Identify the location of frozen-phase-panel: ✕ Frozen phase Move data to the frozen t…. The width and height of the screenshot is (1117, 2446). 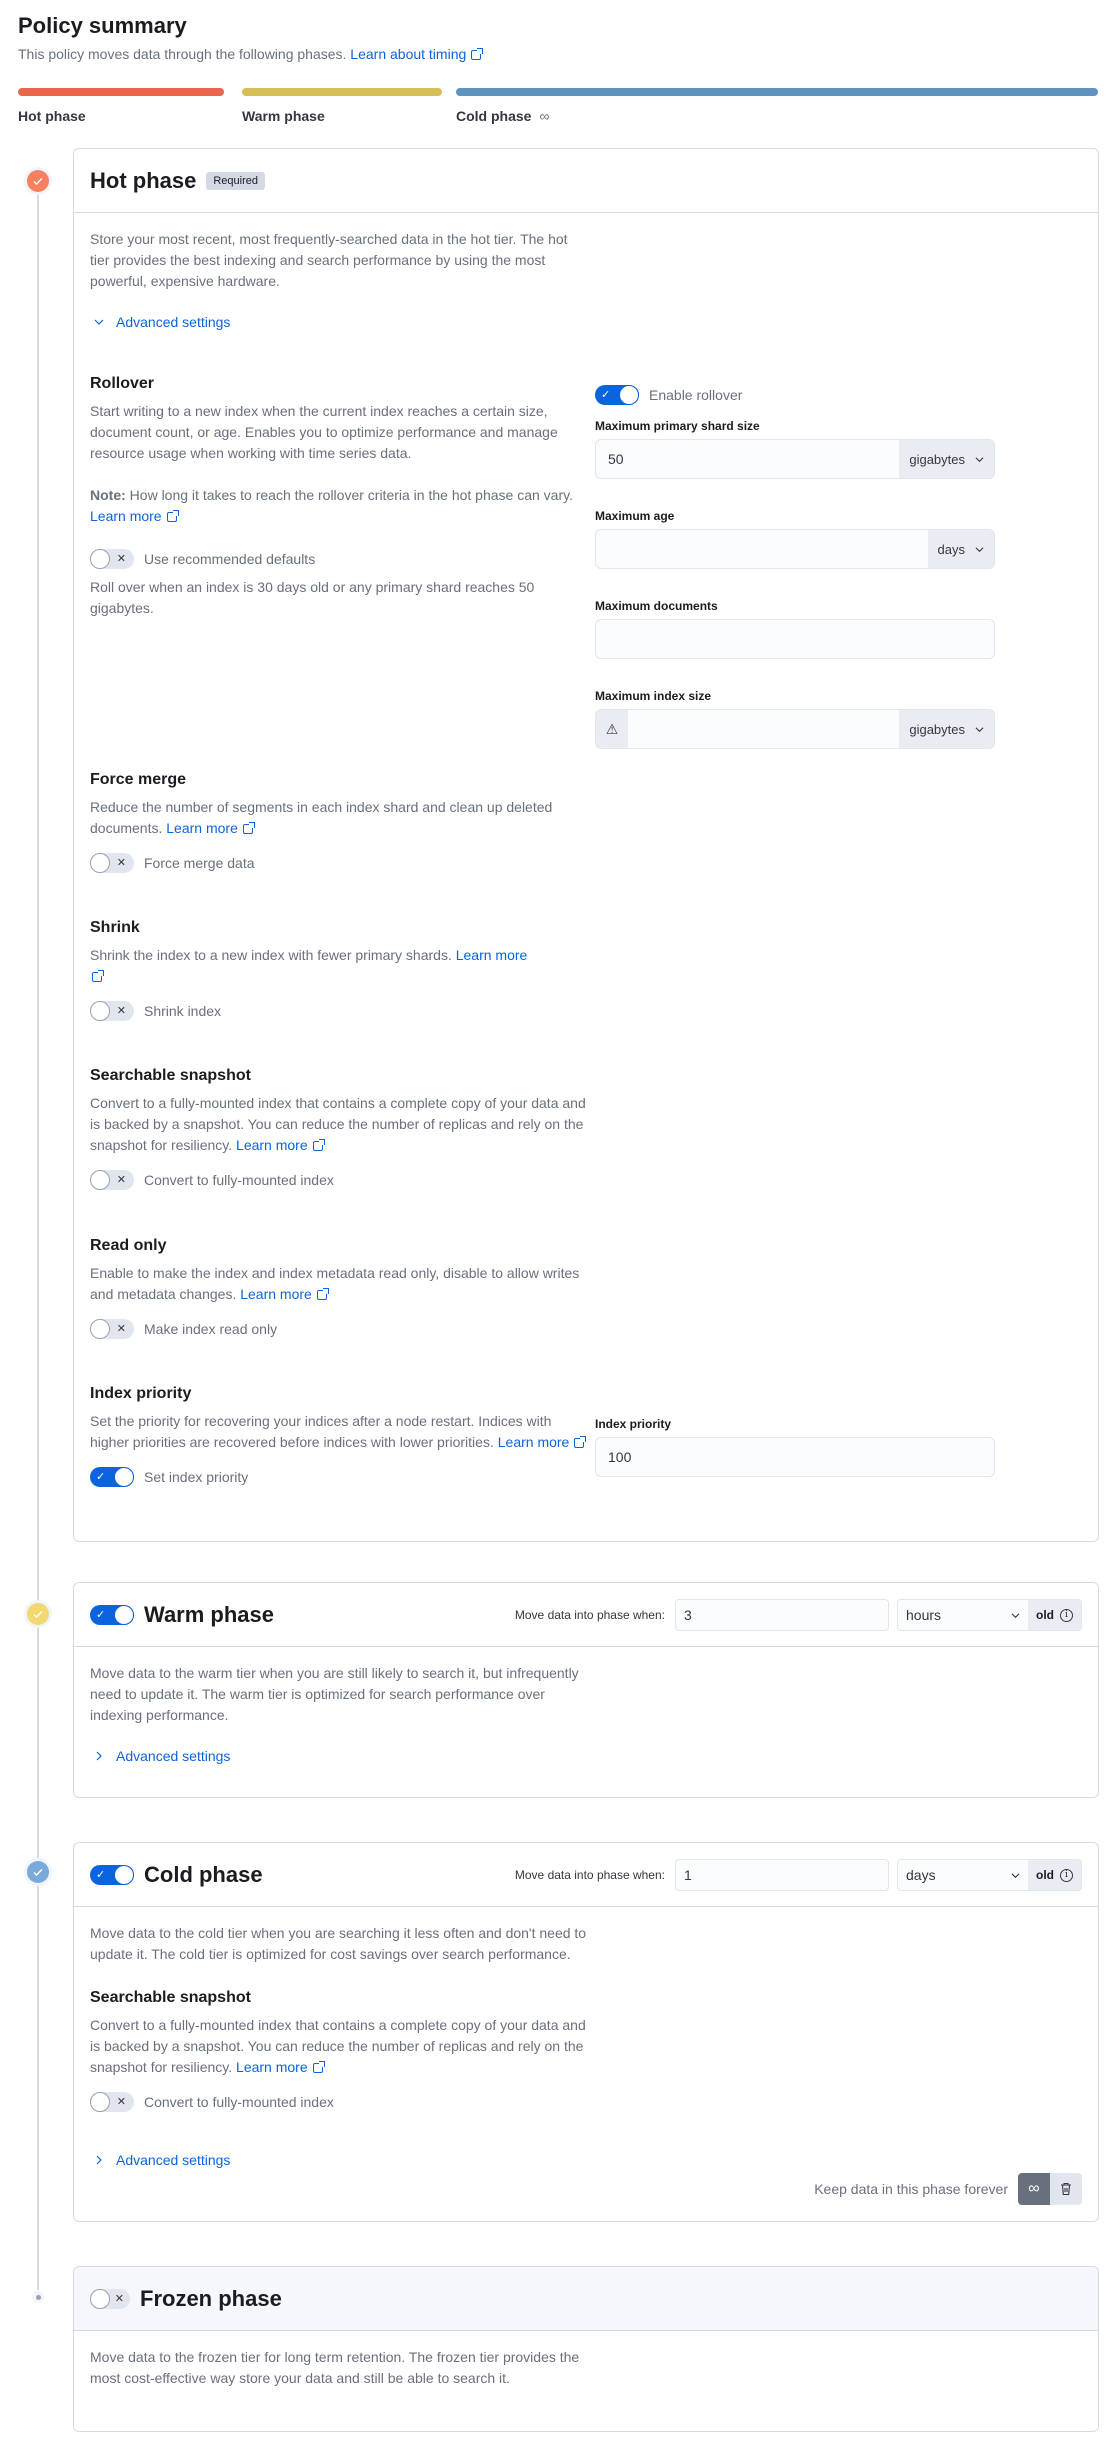
(586, 2349).